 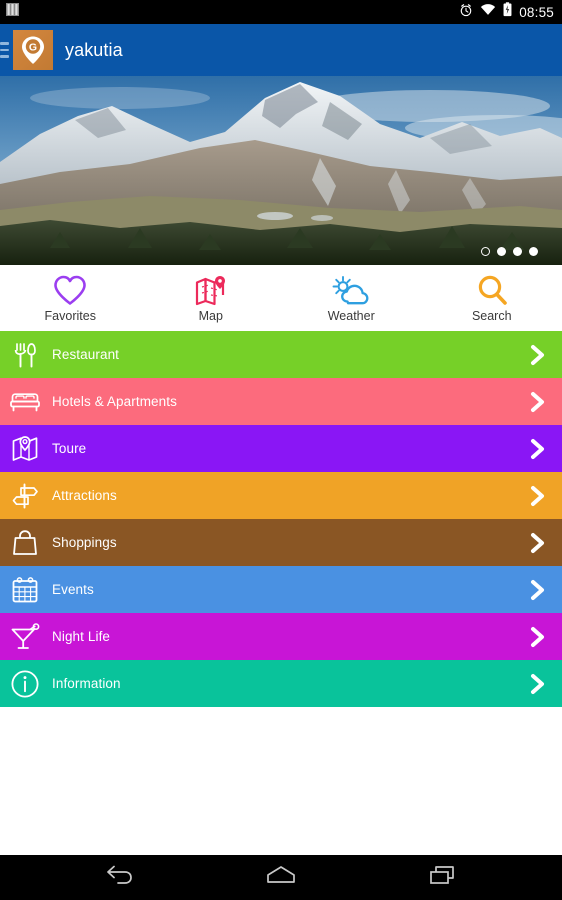 I want to click on category-row-hotels: Hotels & Apartments, so click(x=281, y=401).